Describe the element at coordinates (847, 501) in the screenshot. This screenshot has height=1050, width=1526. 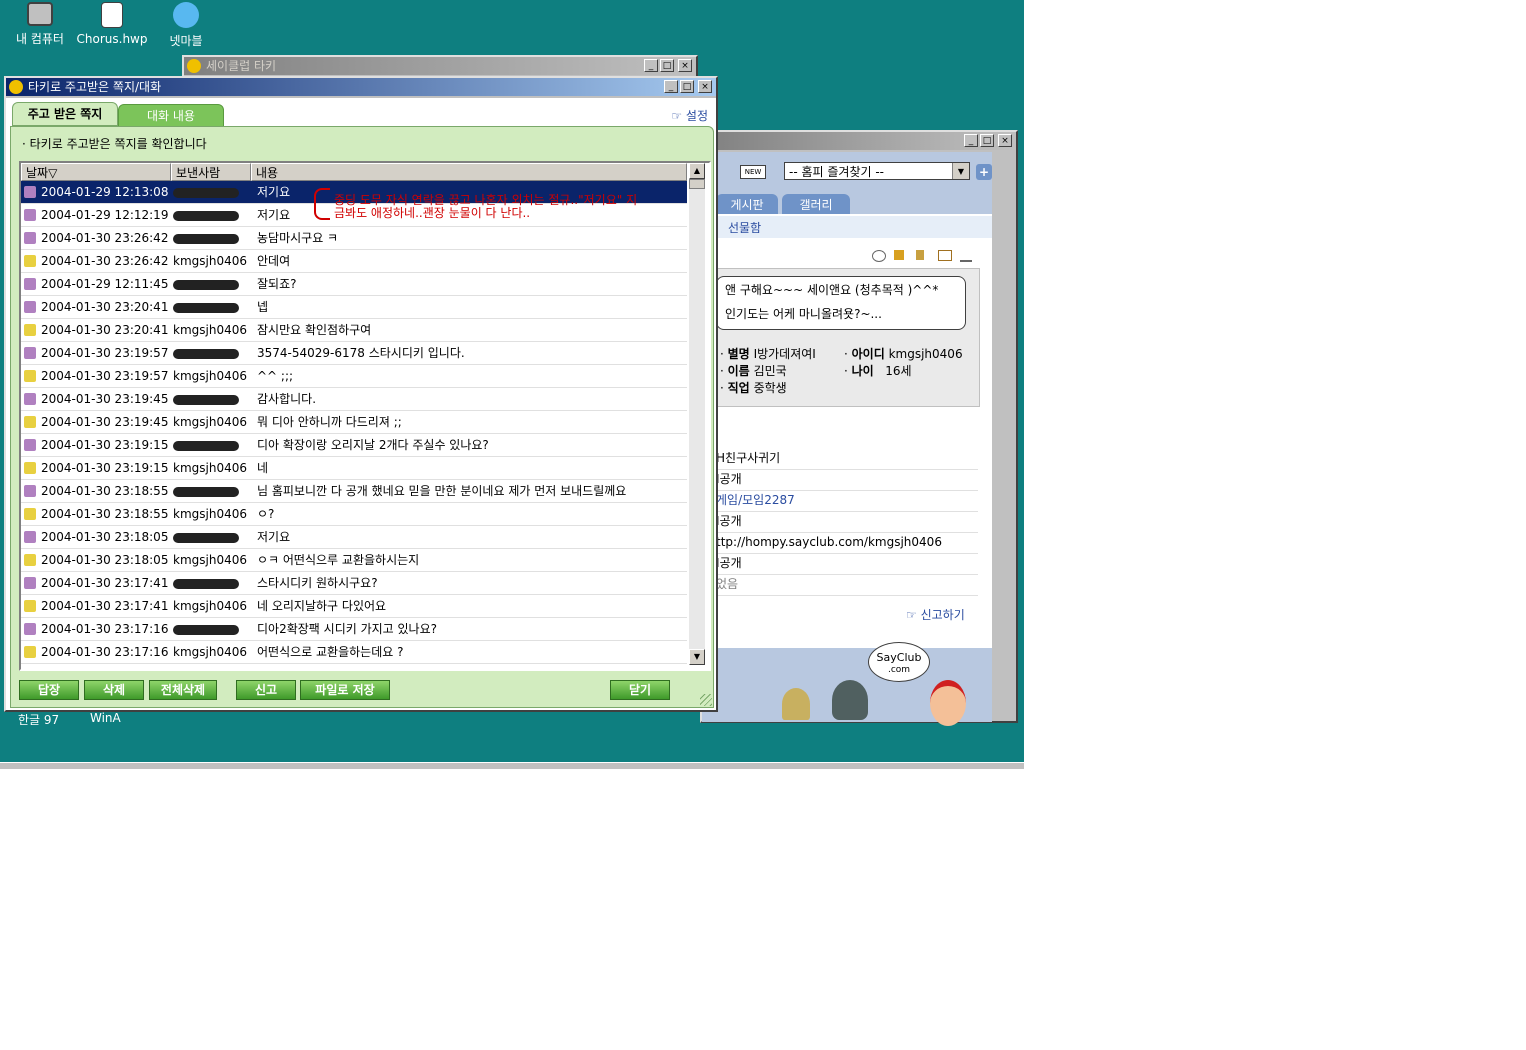
I see `info-row: 게임/모임2287` at that location.